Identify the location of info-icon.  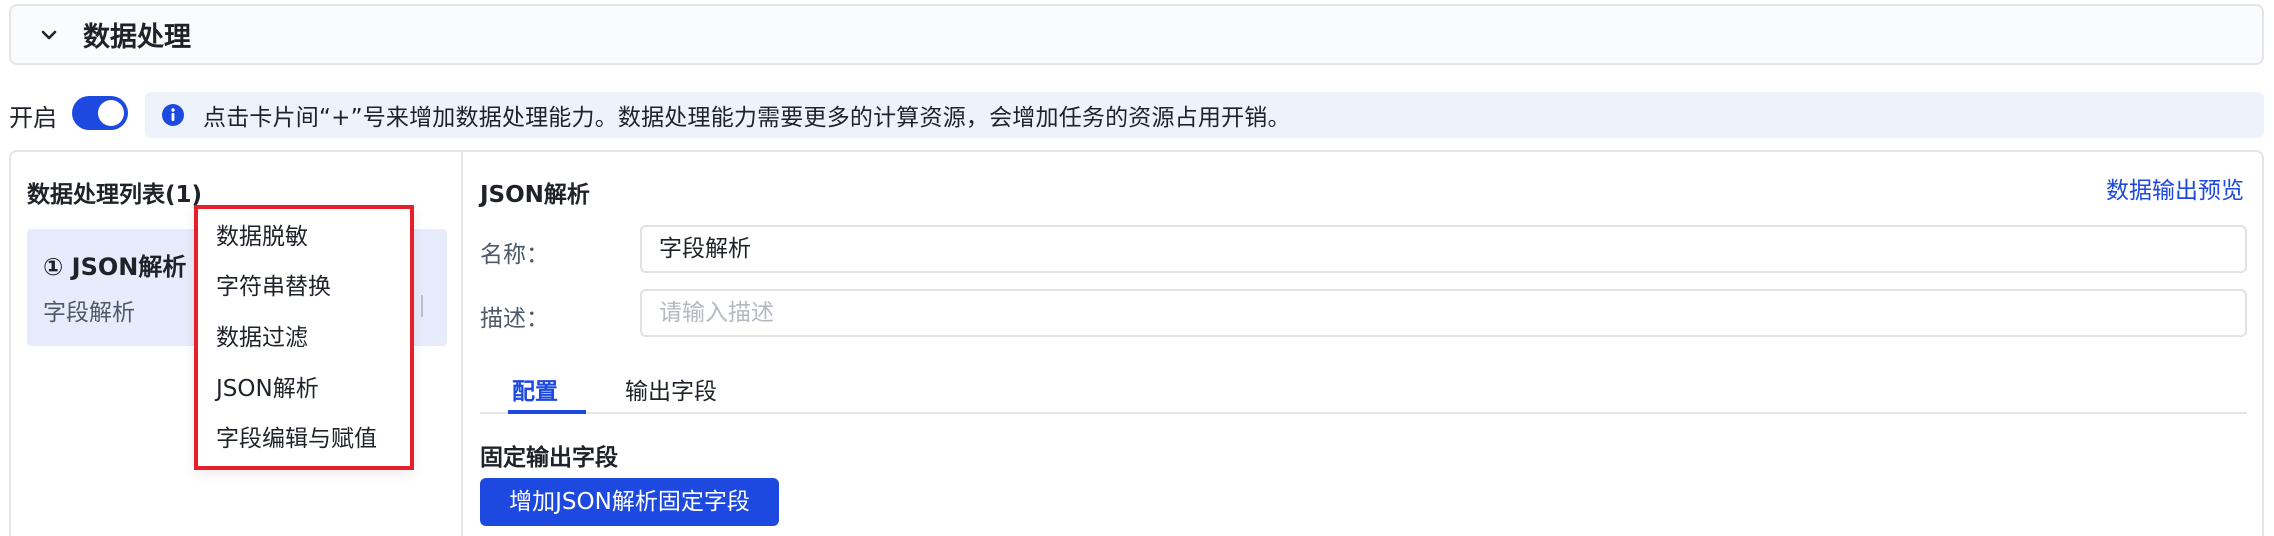
(173, 115).